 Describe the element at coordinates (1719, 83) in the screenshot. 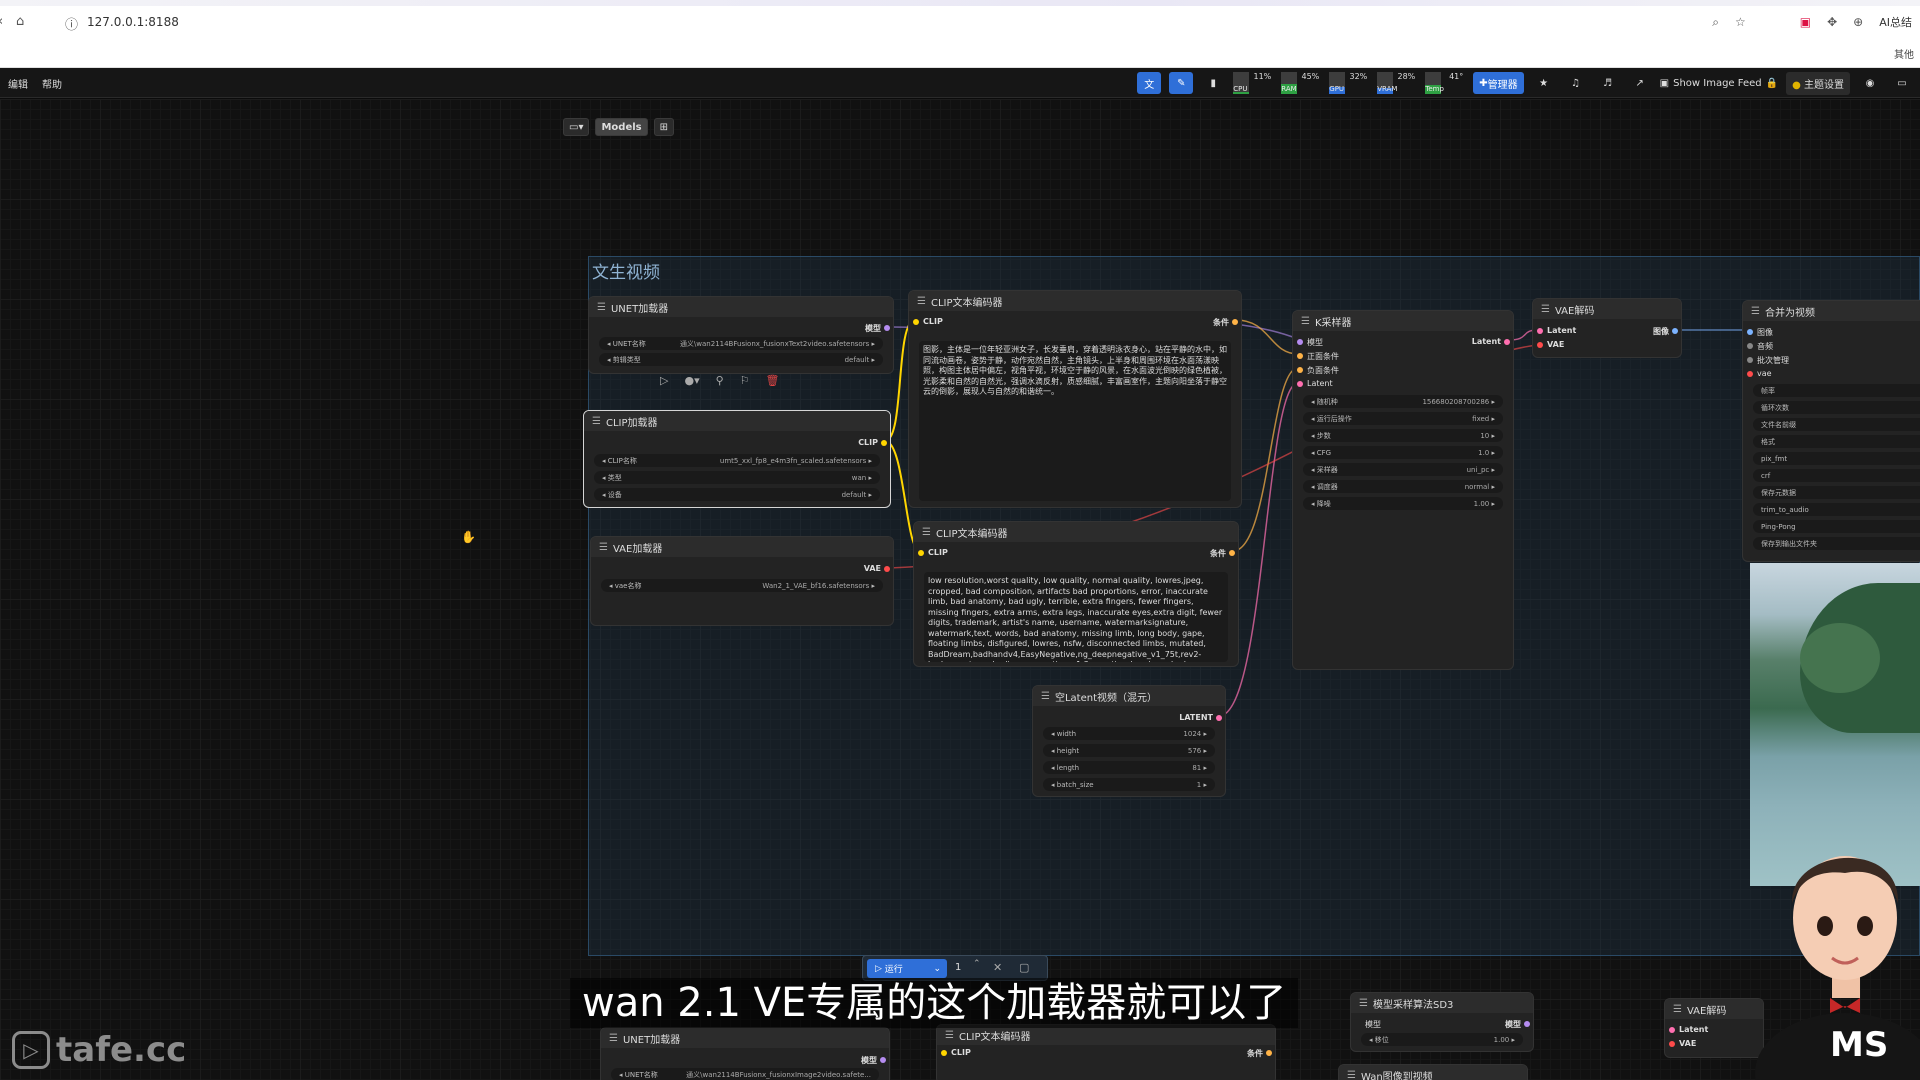

I see `show-image-feed-button: ▣ Show Image Feed 🔒` at that location.